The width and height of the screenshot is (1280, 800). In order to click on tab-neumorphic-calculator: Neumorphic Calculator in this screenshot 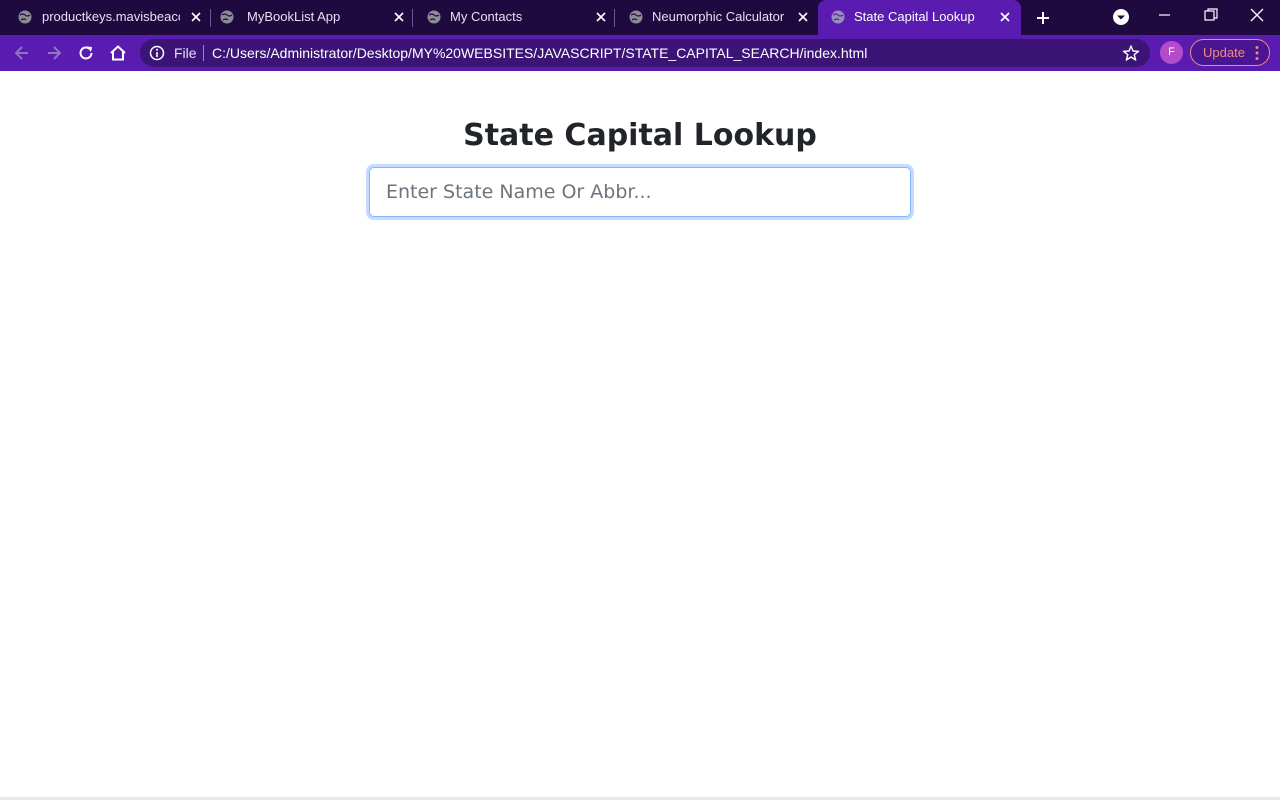, I will do `click(716, 17)`.